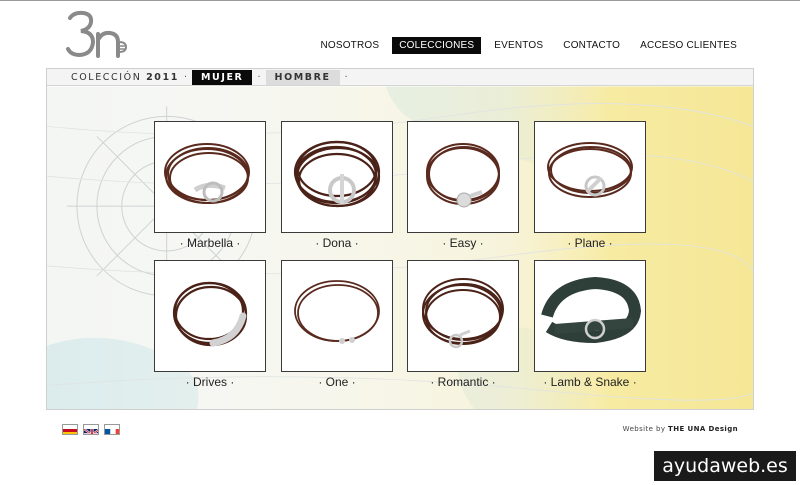  I want to click on site-credit: Website by THE UNA Design, so click(680, 429).